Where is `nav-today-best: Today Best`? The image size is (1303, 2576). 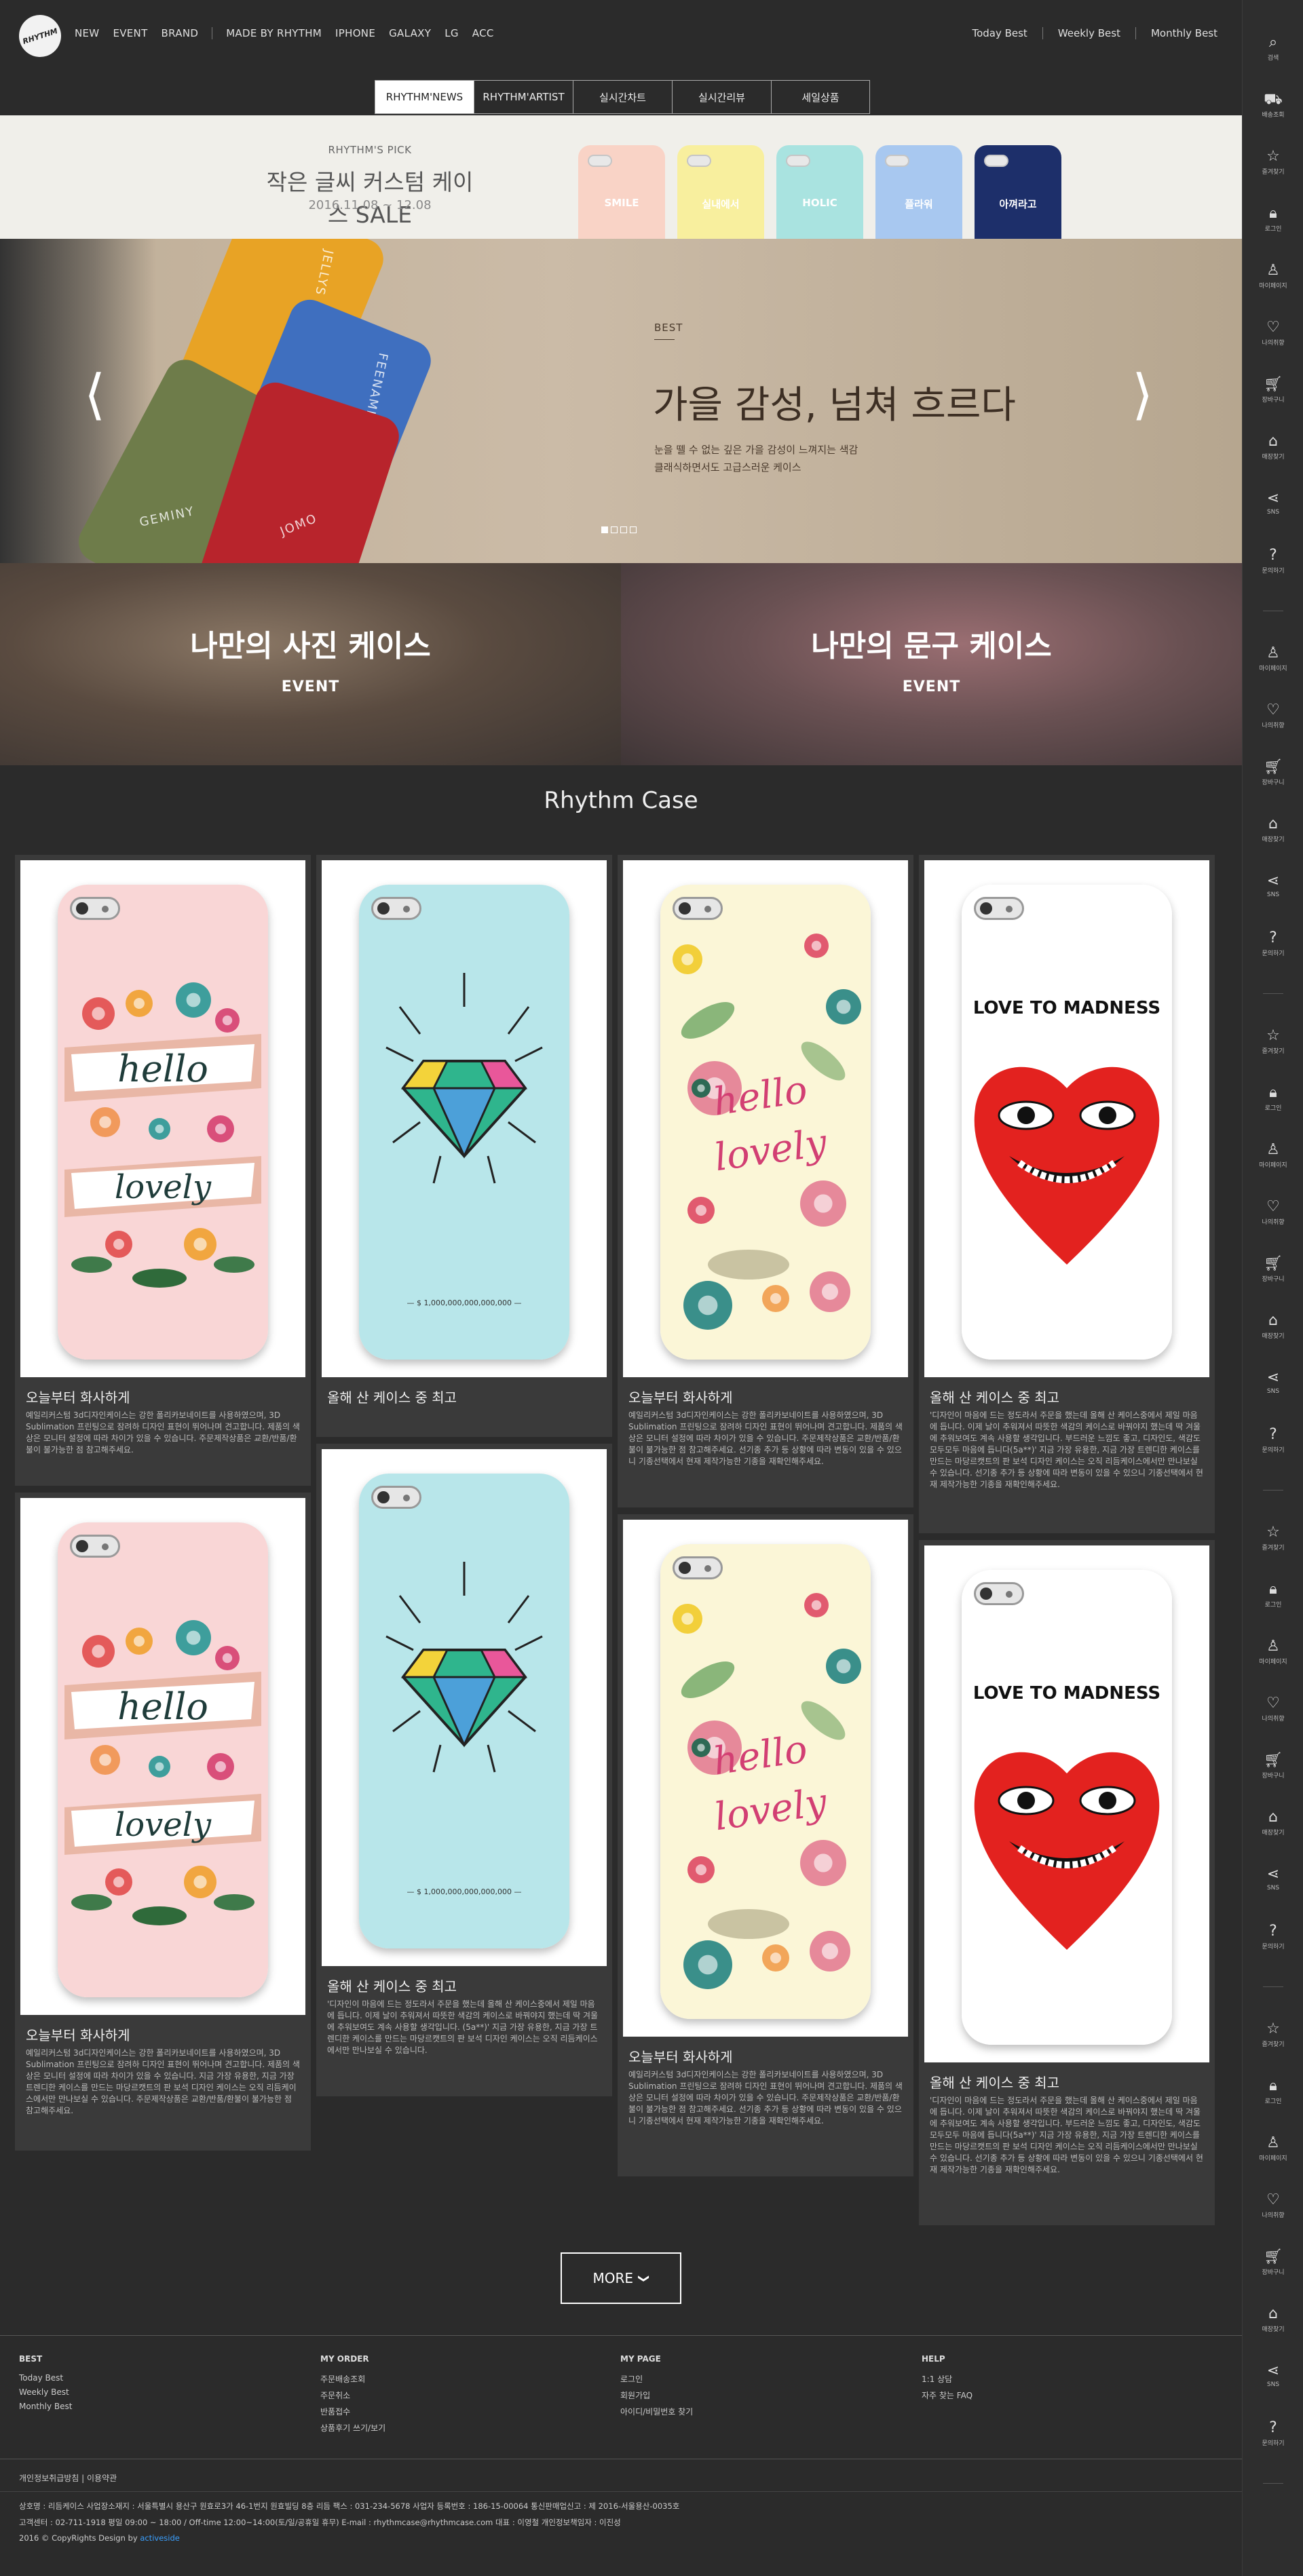 nav-today-best: Today Best is located at coordinates (999, 33).